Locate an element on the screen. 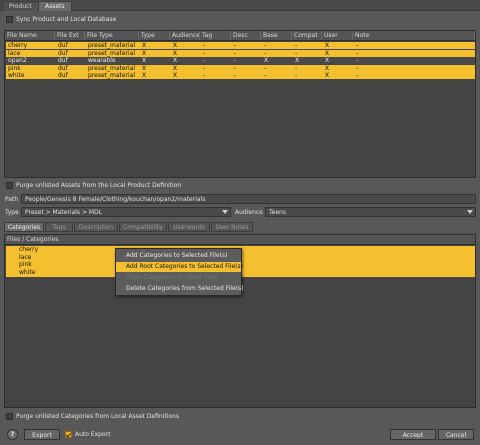 The height and width of the screenshot is (445, 480). tab-product: Product is located at coordinates (20, 6).